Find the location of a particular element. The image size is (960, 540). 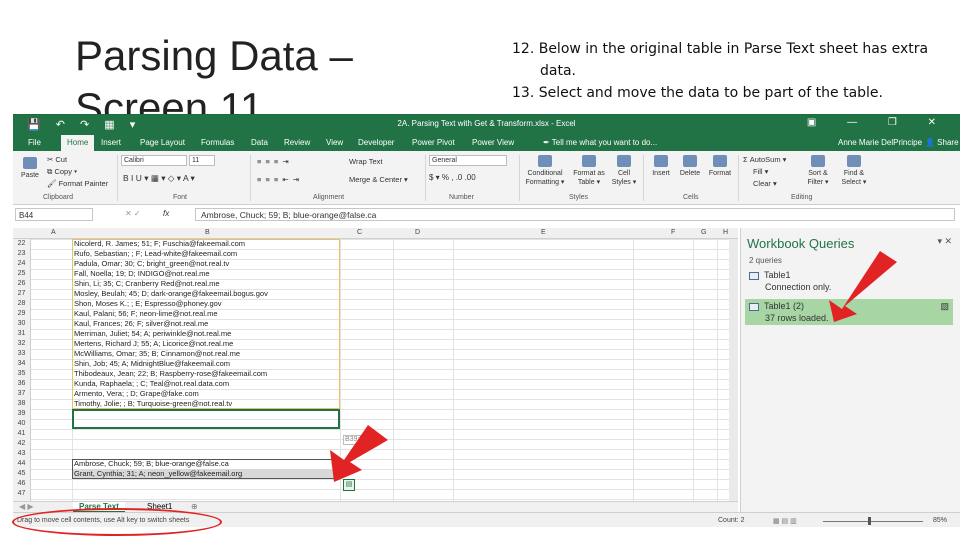

selected-range is located at coordinates (206, 469).